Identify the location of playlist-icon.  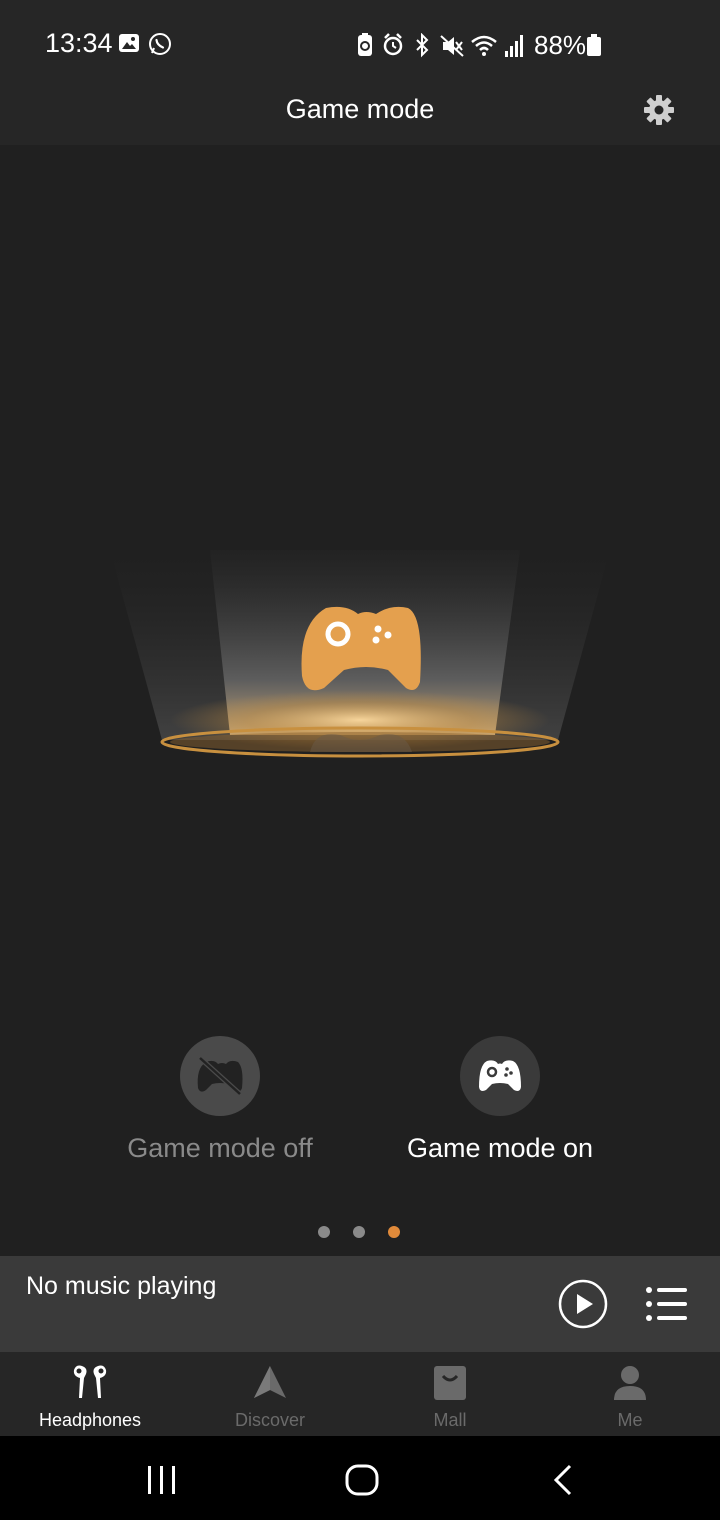
(667, 1304).